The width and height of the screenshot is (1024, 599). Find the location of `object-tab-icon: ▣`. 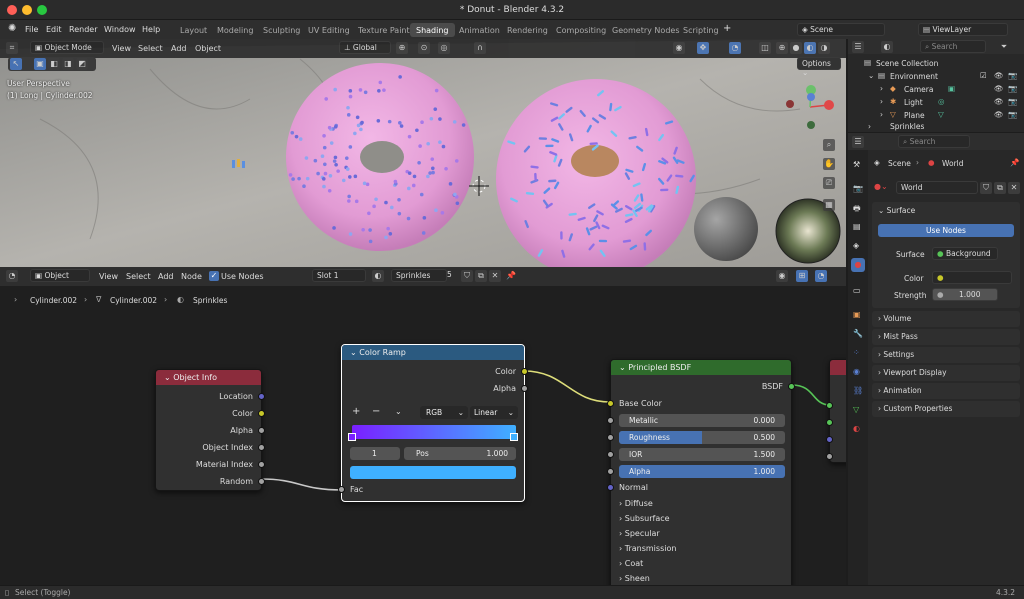

object-tab-icon: ▣ is located at coordinates (857, 314).